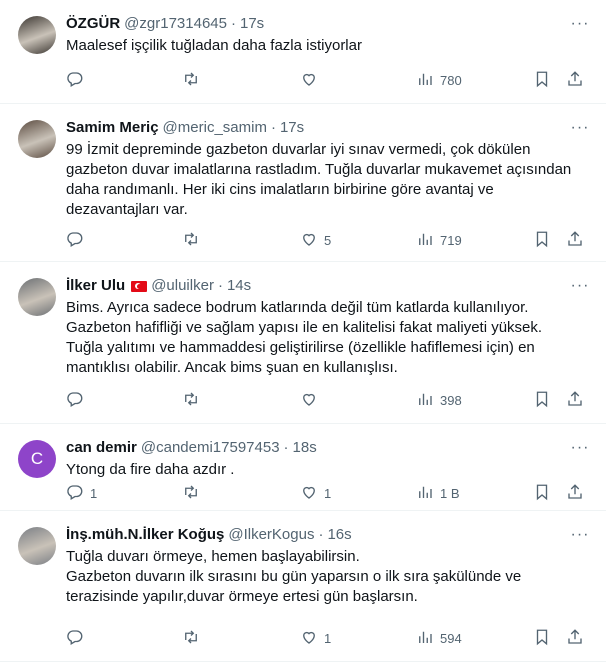 The width and height of the screenshot is (606, 662). I want to click on views-button: 398, so click(439, 400).